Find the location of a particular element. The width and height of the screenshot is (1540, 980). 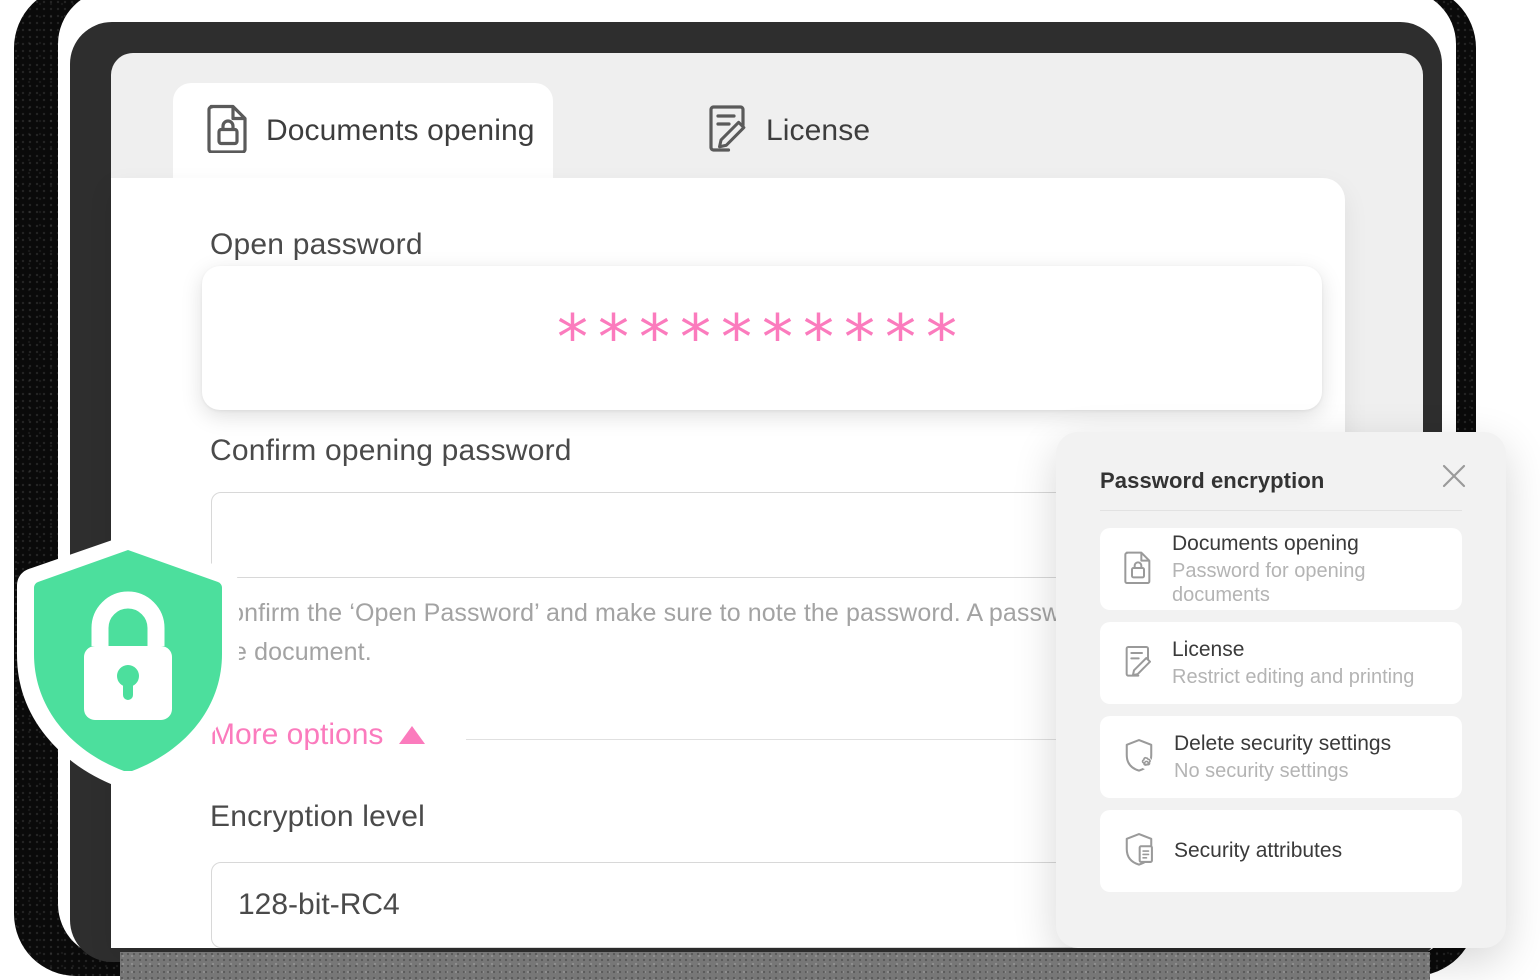

tab-label: Documents opening is located at coordinates (400, 130).